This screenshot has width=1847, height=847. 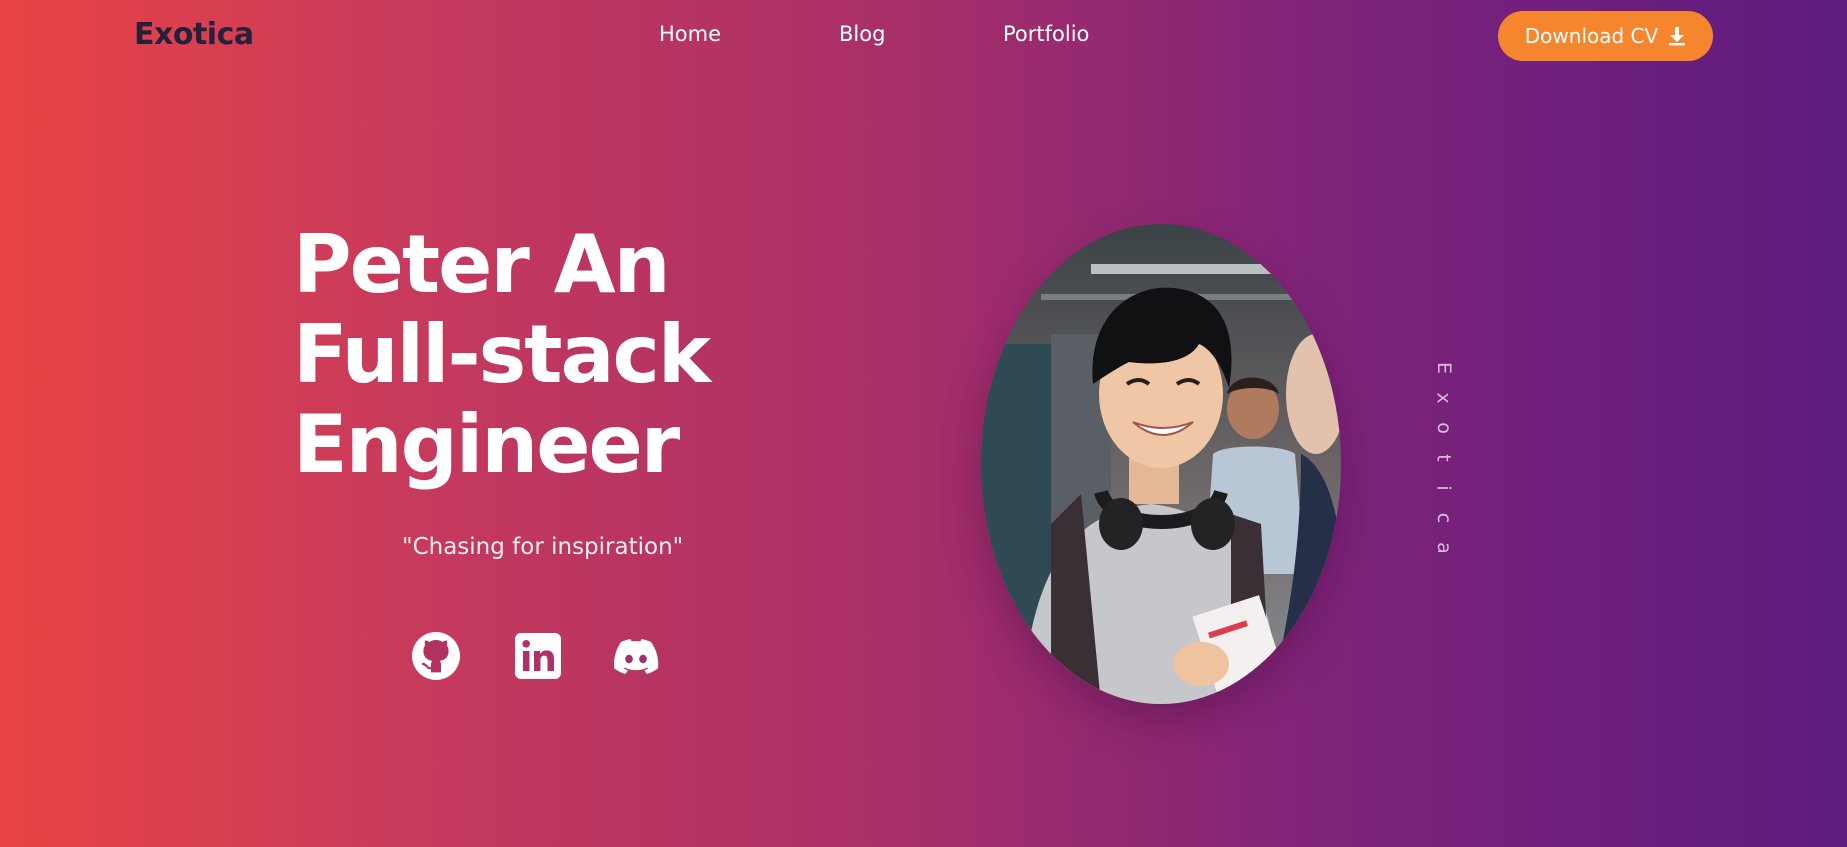 I want to click on github-link, so click(x=436, y=656).